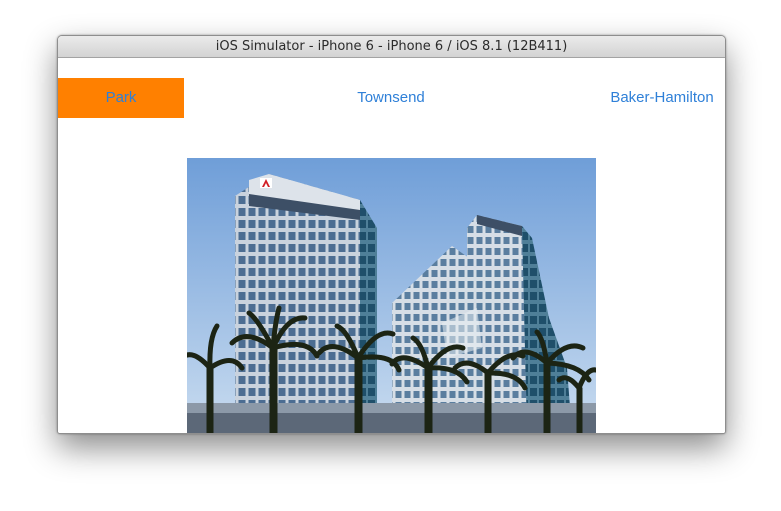 The height and width of the screenshot is (511, 781). Describe the element at coordinates (662, 98) in the screenshot. I see `tab-baker-hamilton: Baker-Hamilton` at that location.